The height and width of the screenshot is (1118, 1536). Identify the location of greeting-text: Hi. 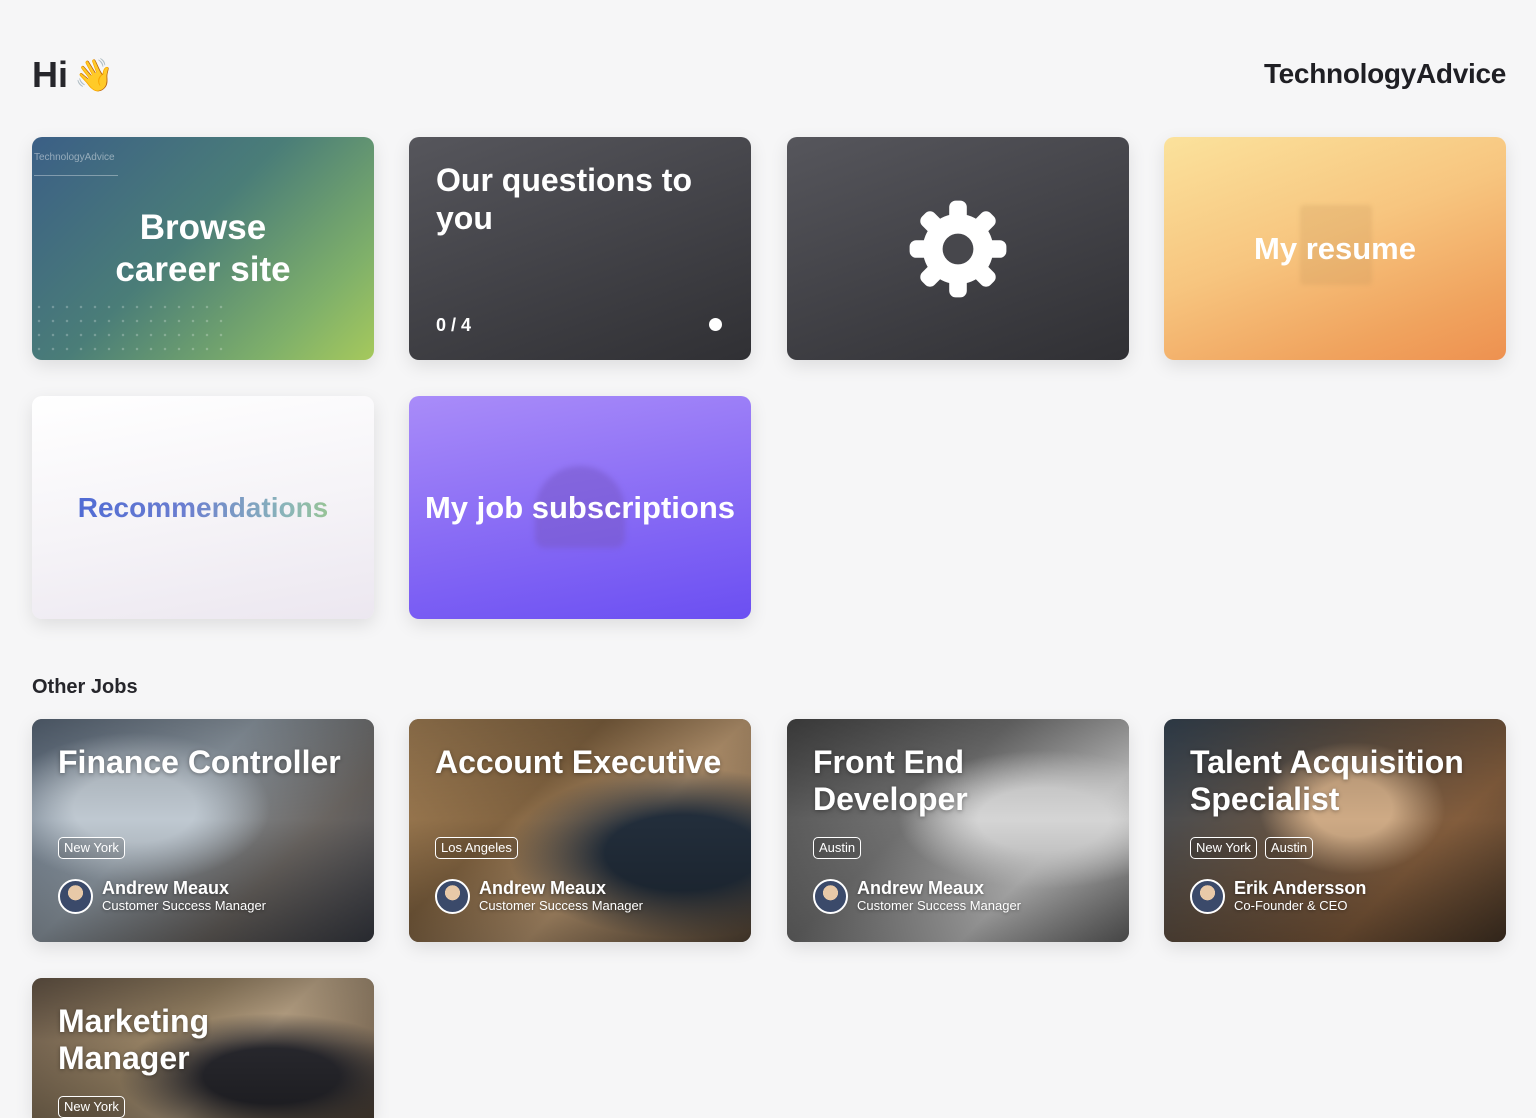
(50, 74).